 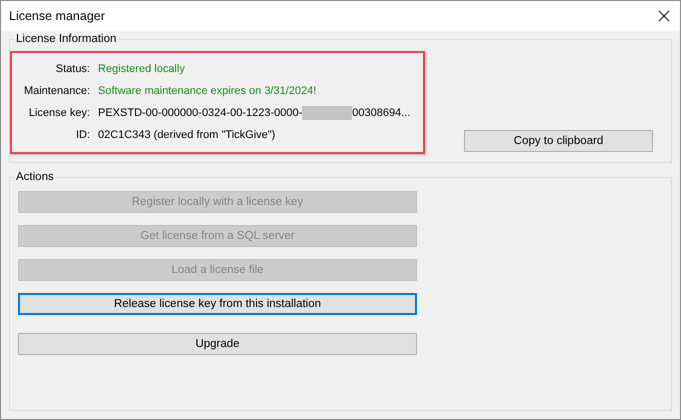 What do you see at coordinates (217, 304) in the screenshot?
I see `action-button: Release license key from this installation` at bounding box center [217, 304].